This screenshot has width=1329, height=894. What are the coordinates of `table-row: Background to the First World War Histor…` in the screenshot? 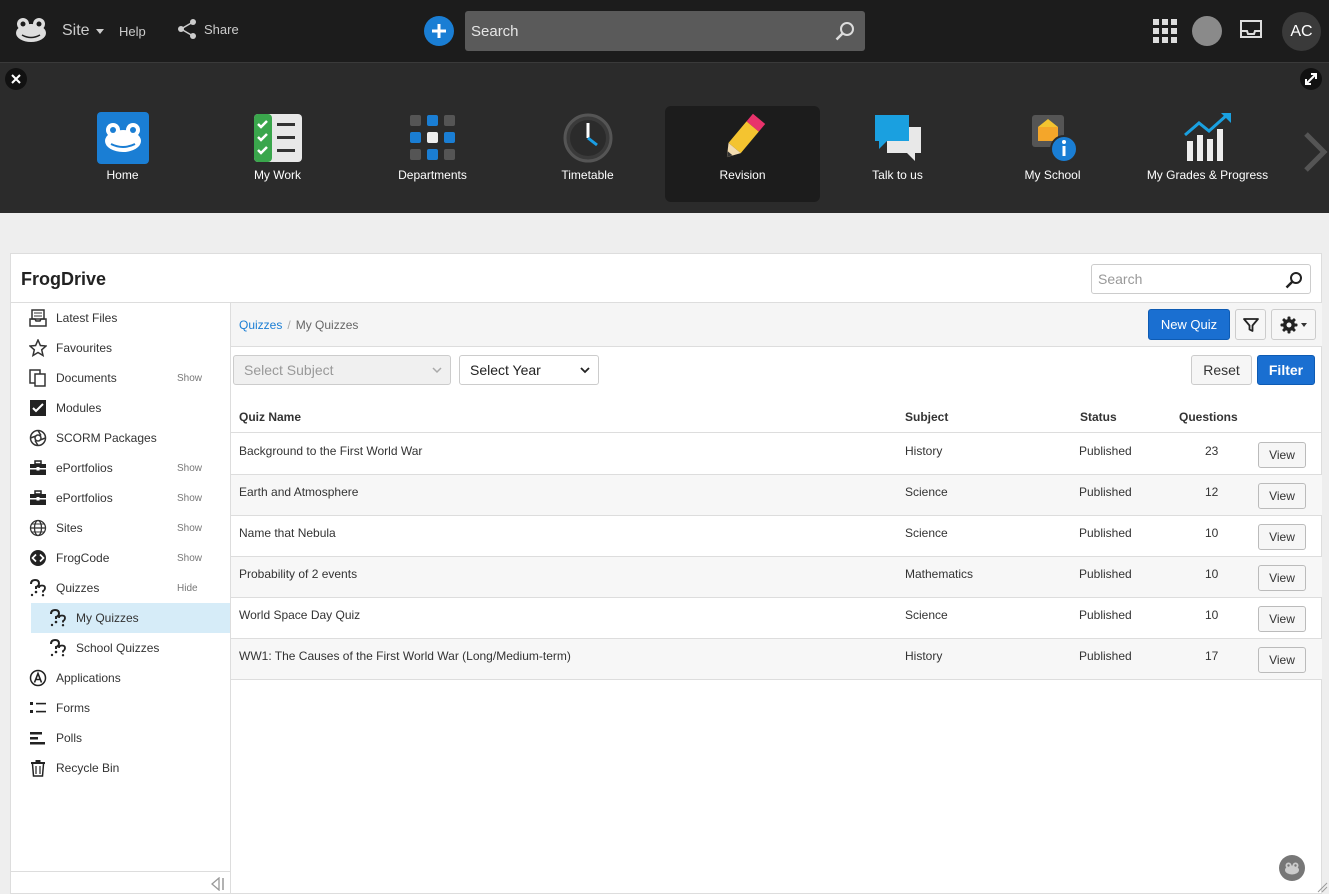 It's located at (776, 454).